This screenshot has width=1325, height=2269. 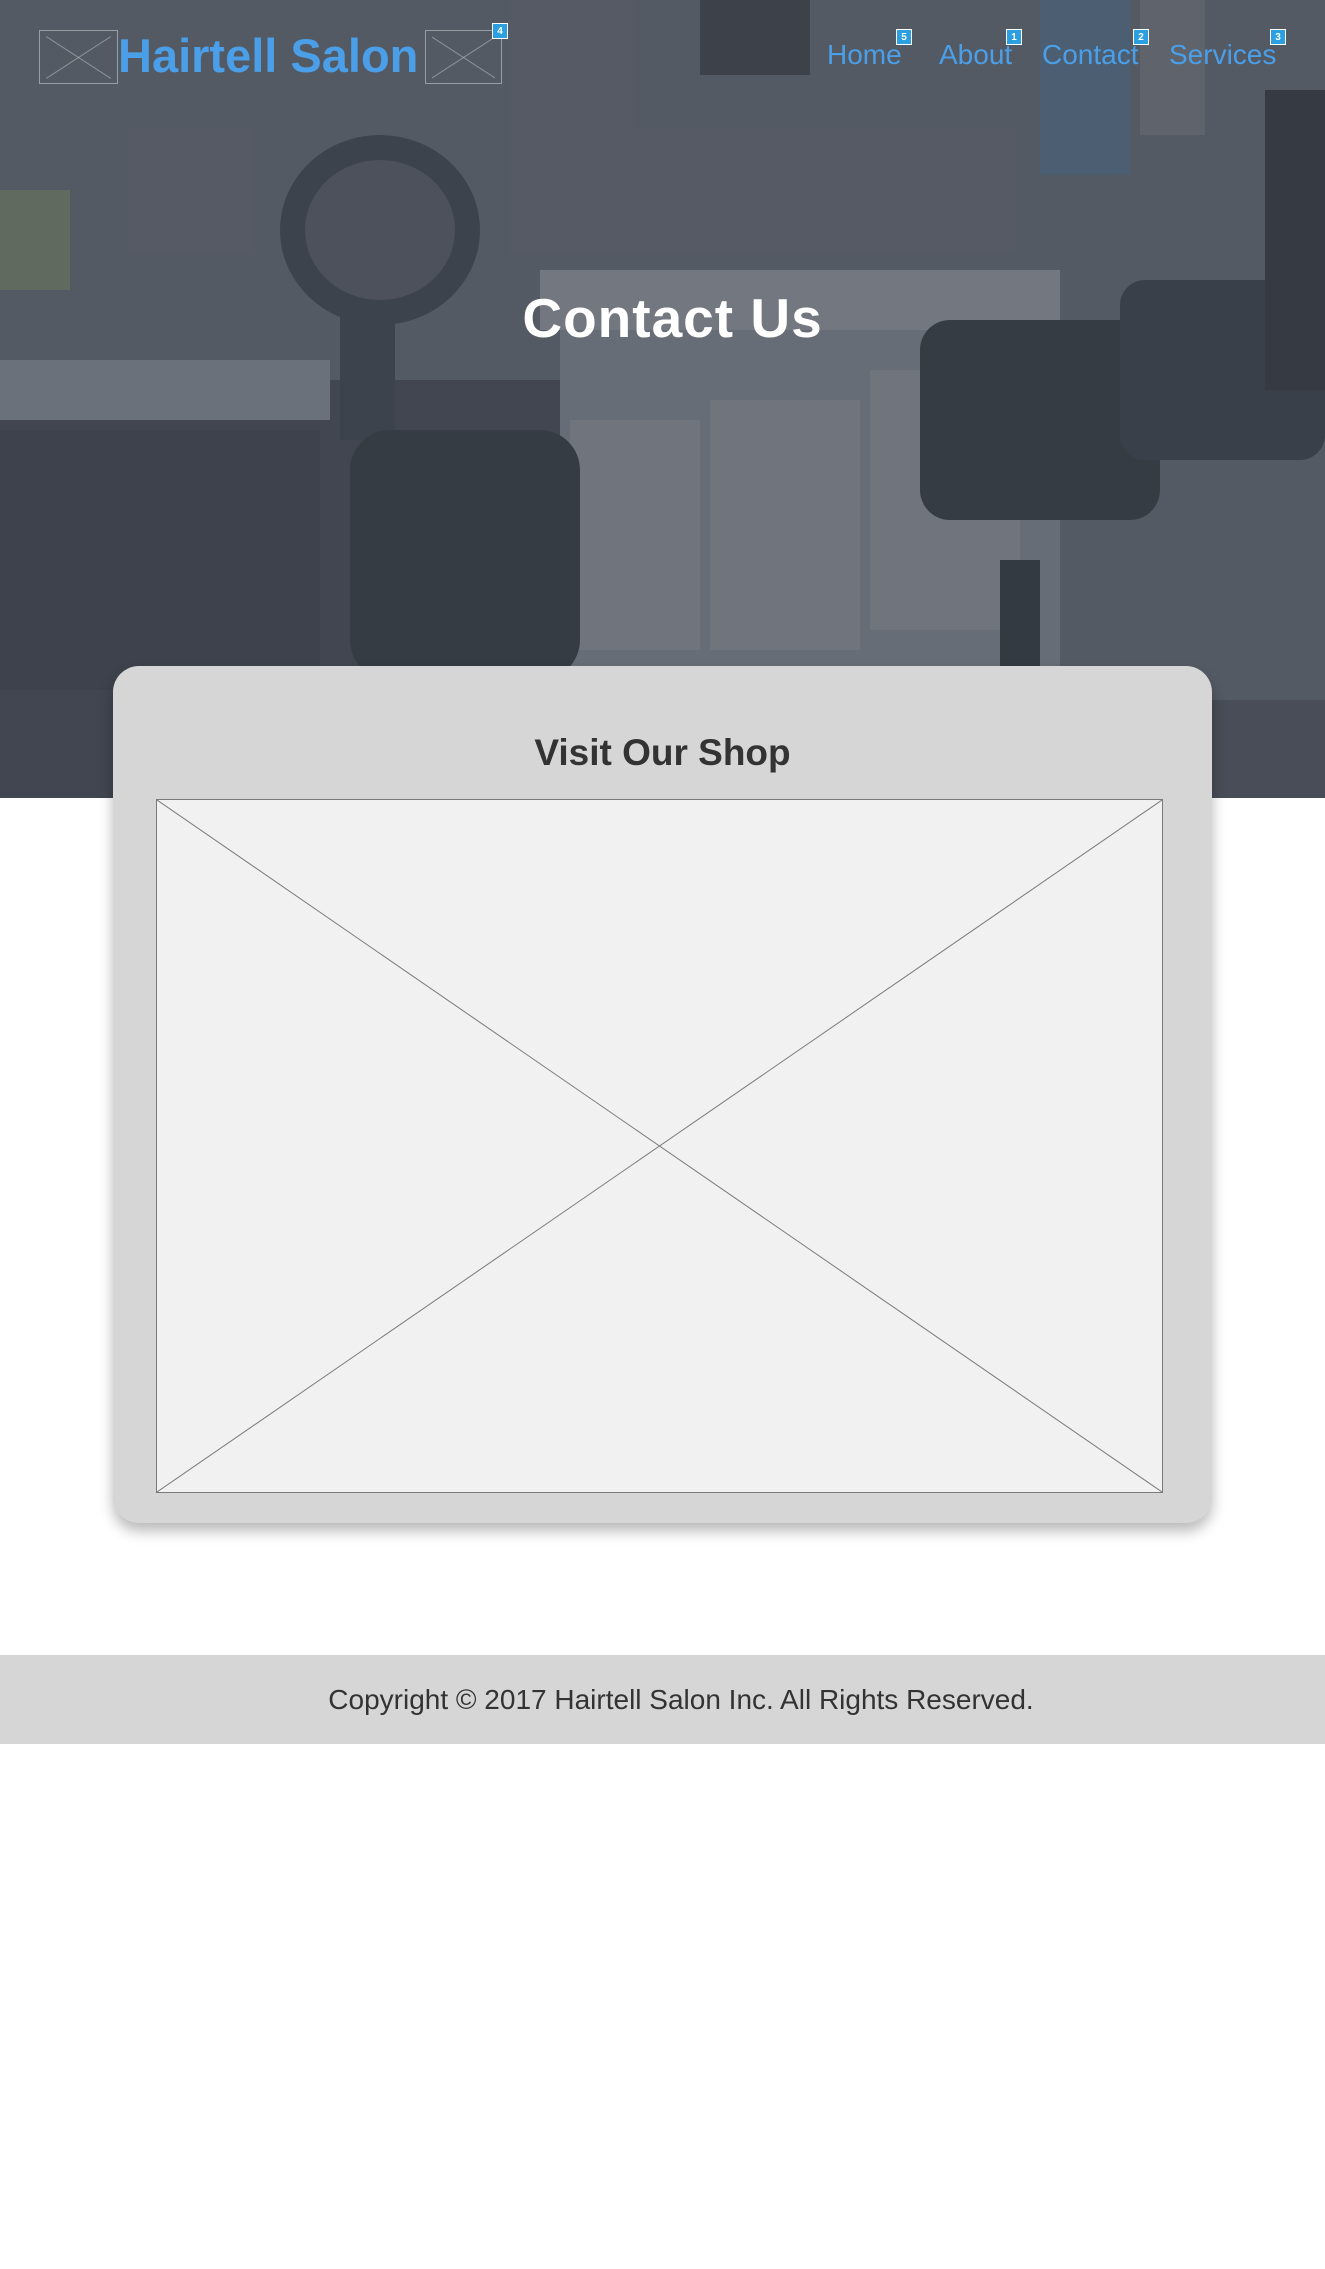 I want to click on nav-services-badge: 3, so click(x=1278, y=37).